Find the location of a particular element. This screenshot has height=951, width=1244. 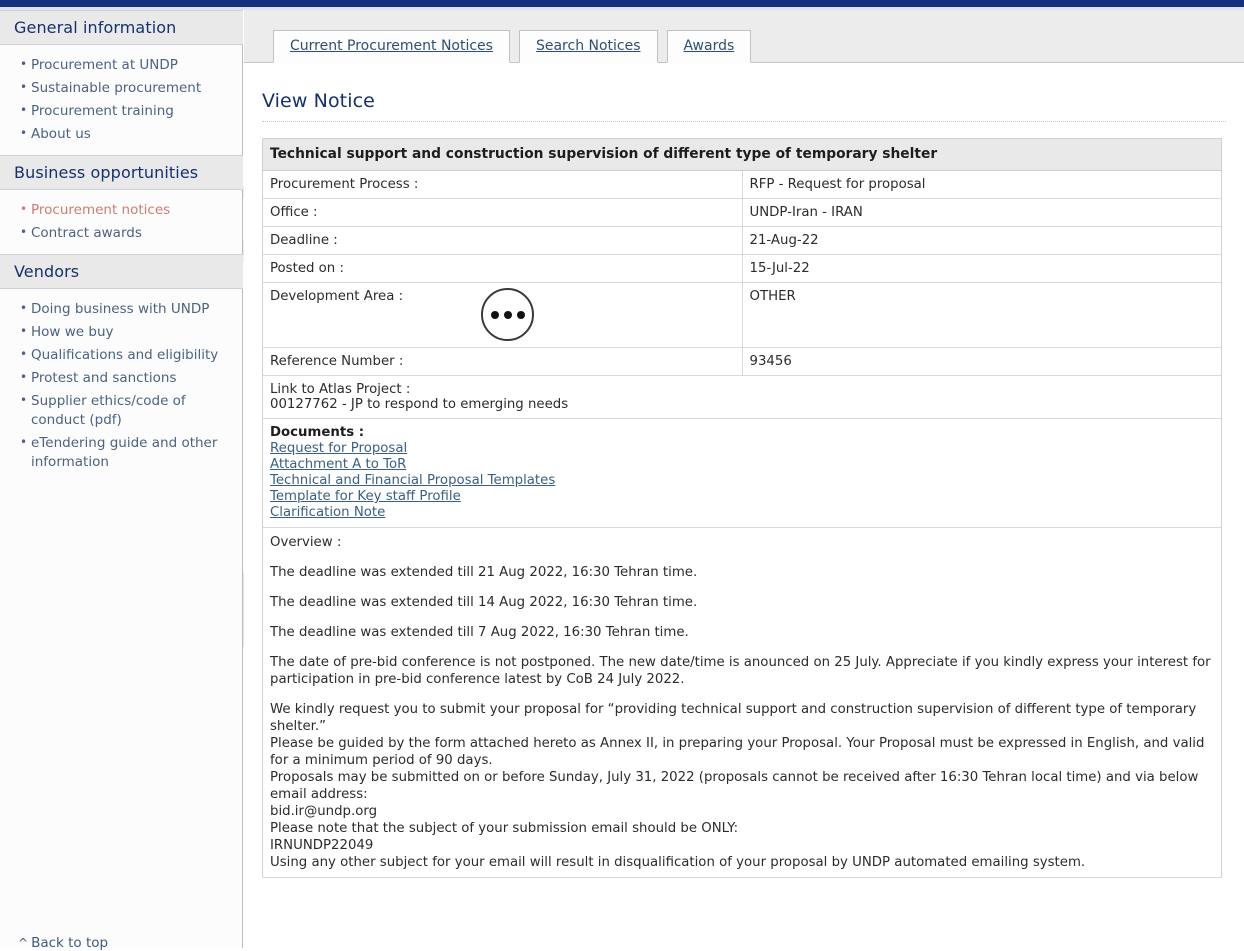

tab-search-notices: Search Notices is located at coordinates (588, 46).